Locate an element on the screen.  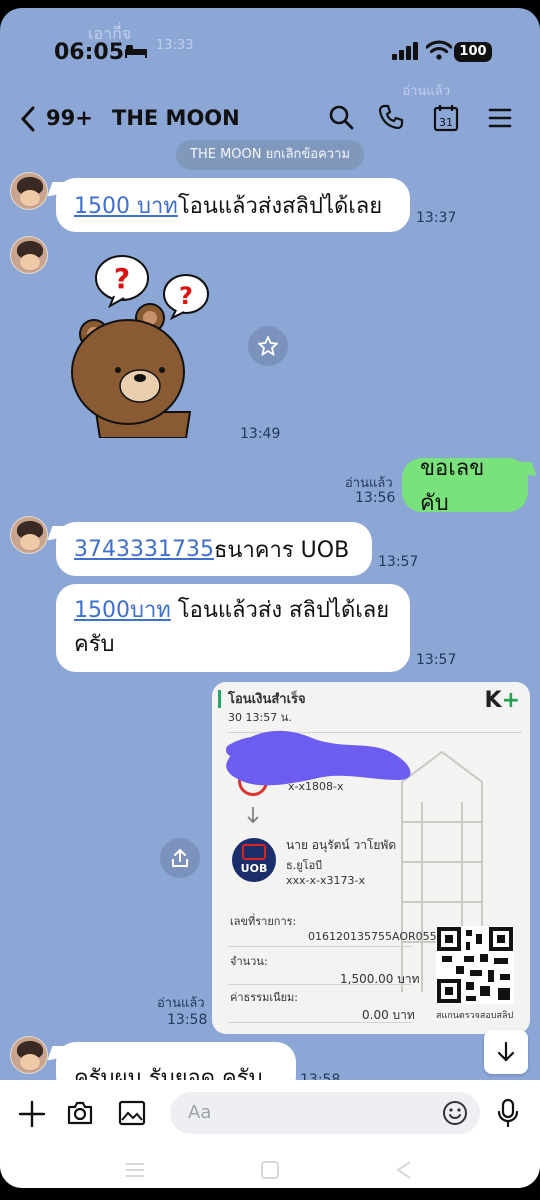
android-nav-bar is located at coordinates (270, 1169).